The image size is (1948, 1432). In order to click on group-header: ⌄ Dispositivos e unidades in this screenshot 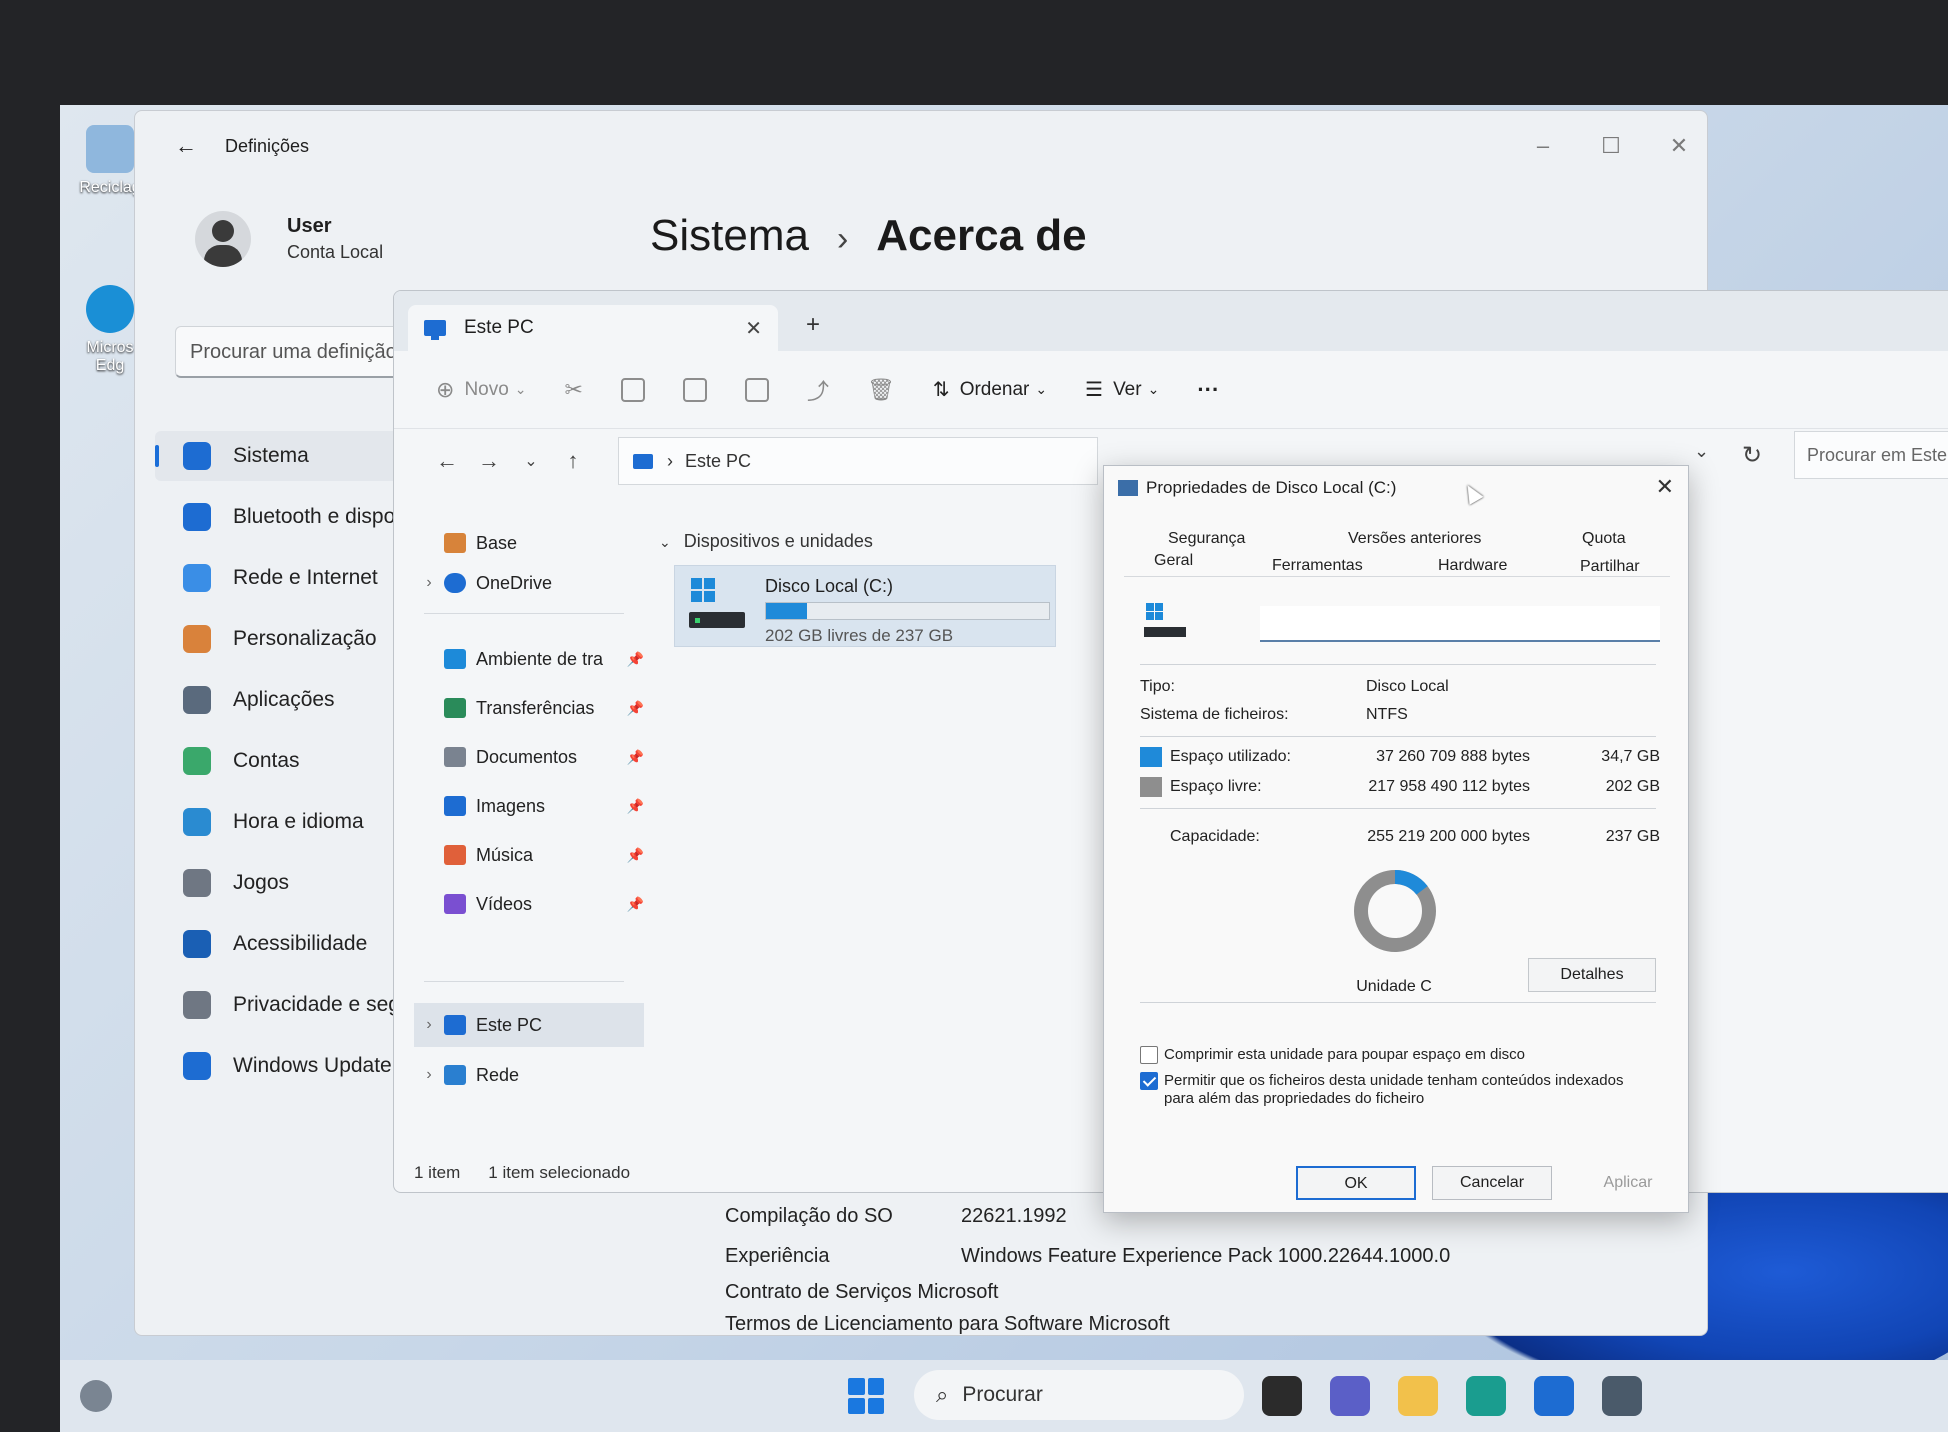, I will do `click(766, 541)`.